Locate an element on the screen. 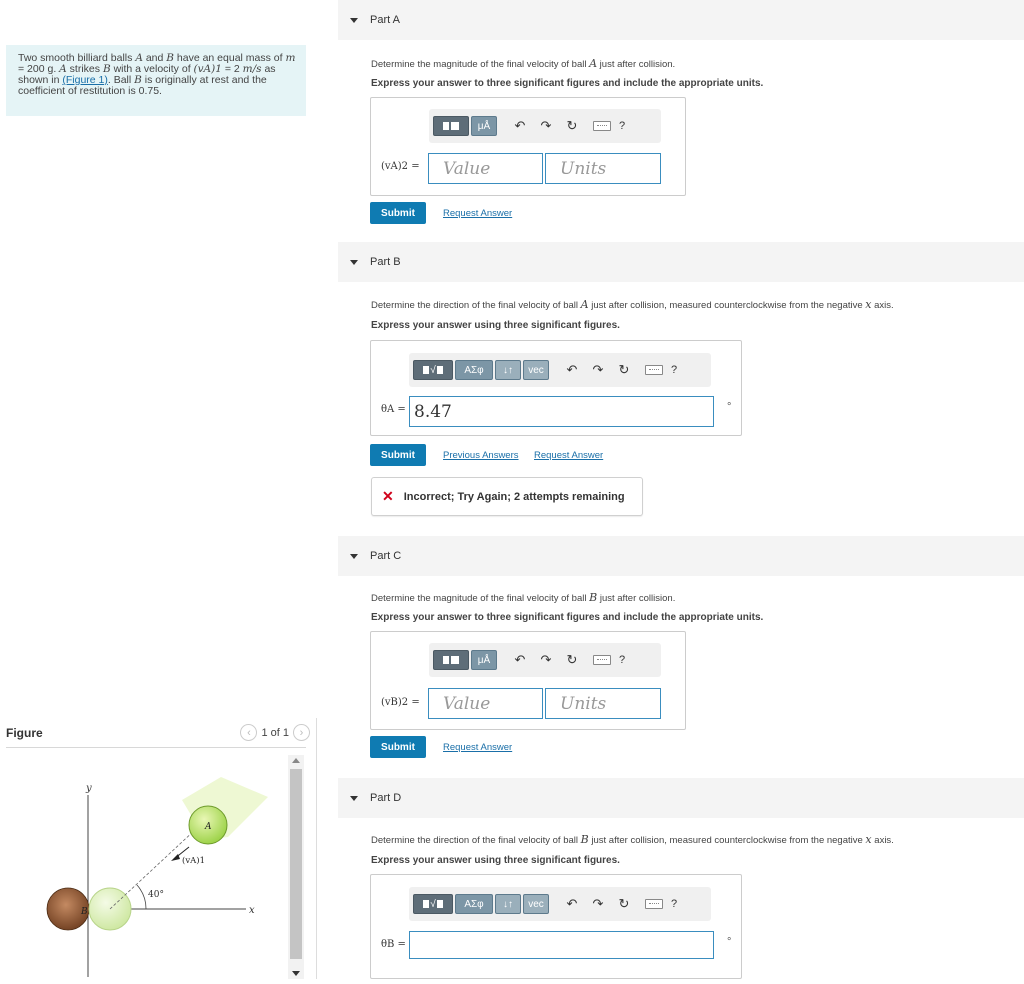  part-a-answer-box: μÅ ↶ ↷ ↻ ? (vA)2 = Value Units is located at coordinates (528, 146).